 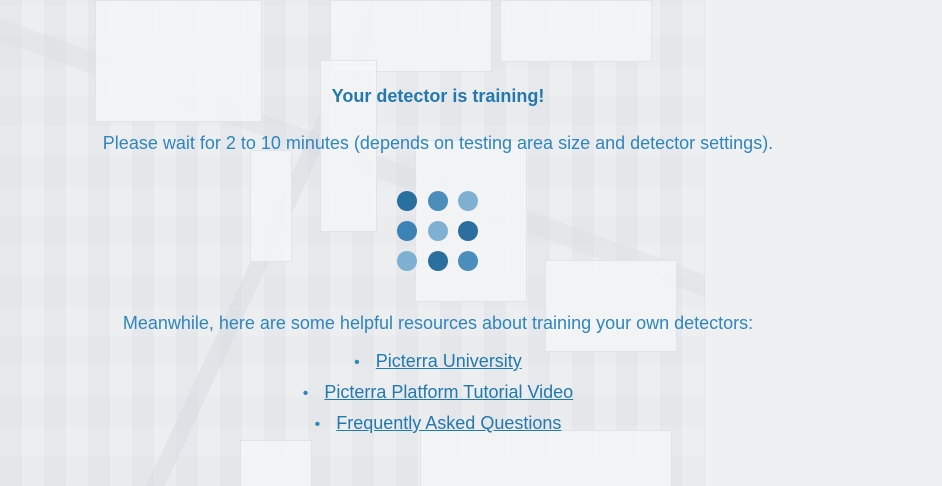 I want to click on list-item: • Picterra University, so click(x=438, y=361).